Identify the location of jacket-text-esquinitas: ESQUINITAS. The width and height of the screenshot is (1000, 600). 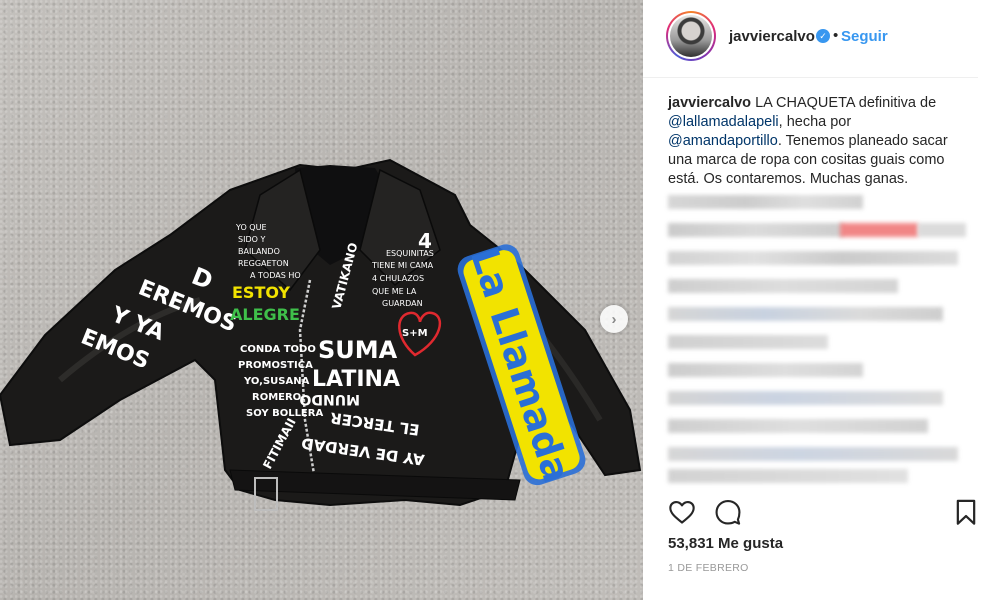
(410, 253).